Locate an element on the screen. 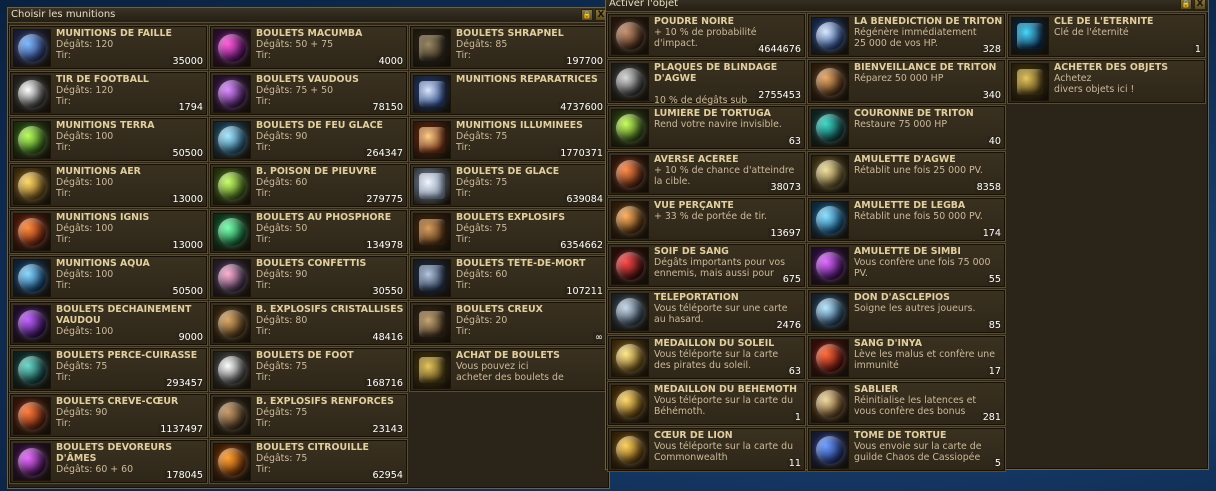  item-slot: BOULETS TÊTE-DE-MORT Dégâts: 60 Tir: 107211 is located at coordinates (508, 277).